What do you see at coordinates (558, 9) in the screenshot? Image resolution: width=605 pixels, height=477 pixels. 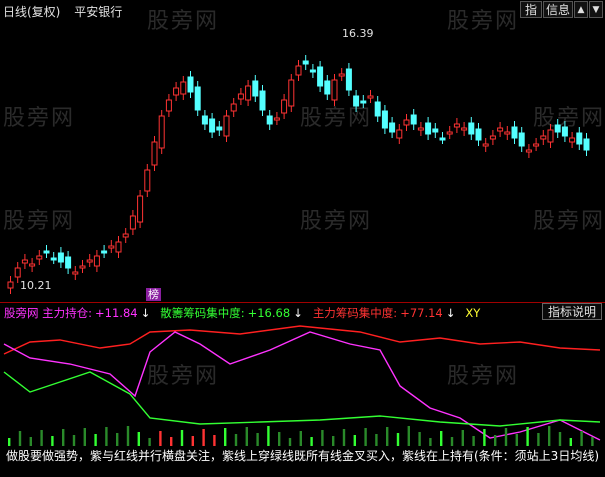 I see `info-button: 信息` at bounding box center [558, 9].